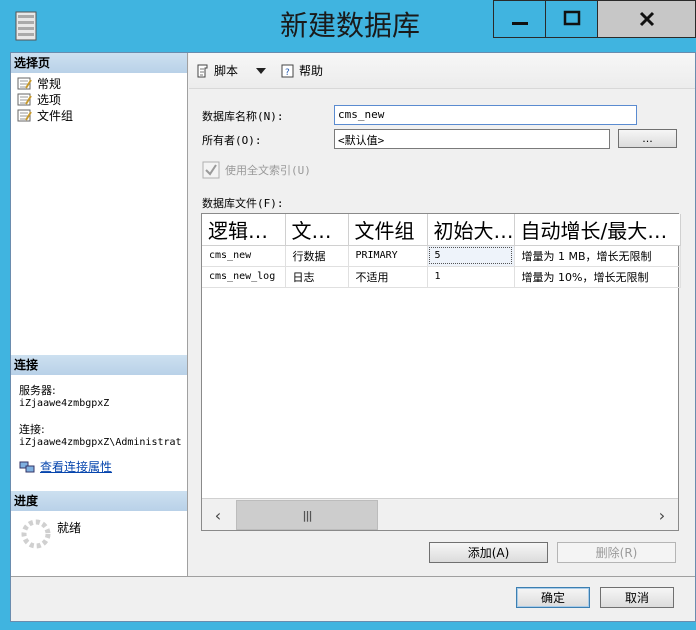  Describe the element at coordinates (99, 365) in the screenshot. I see `connection-header: 连接` at that location.